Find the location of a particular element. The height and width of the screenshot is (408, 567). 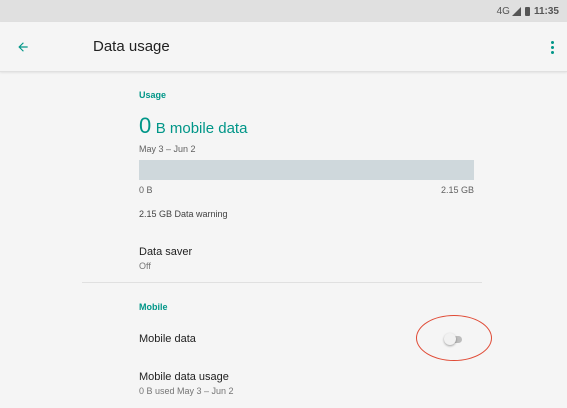

status-bar: 4G 11:35 is located at coordinates (283, 11).